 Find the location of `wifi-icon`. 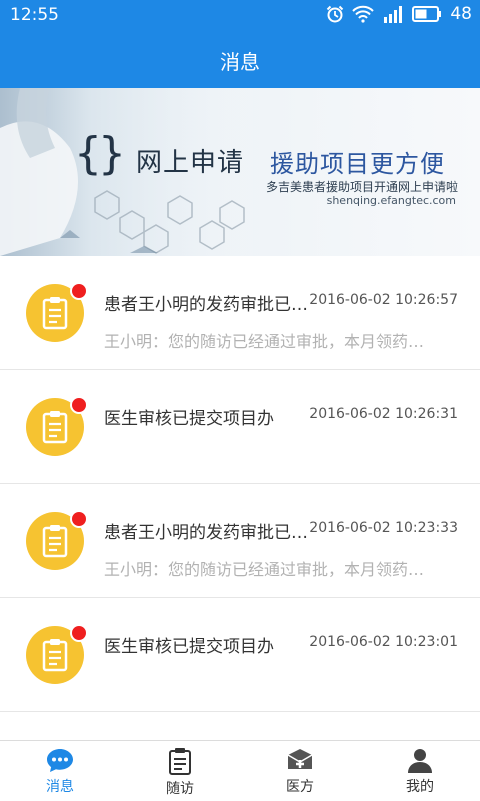

wifi-icon is located at coordinates (363, 14).